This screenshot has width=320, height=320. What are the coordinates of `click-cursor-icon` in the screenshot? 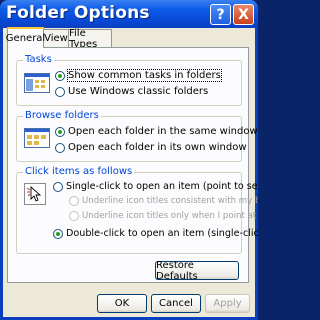 It's located at (35, 194).